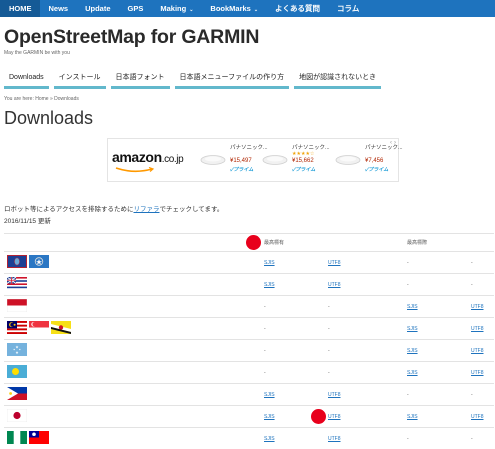 This screenshot has width=495, height=449. What do you see at coordinates (39, 261) in the screenshot?
I see `northern-mariana-flag-icon` at bounding box center [39, 261].